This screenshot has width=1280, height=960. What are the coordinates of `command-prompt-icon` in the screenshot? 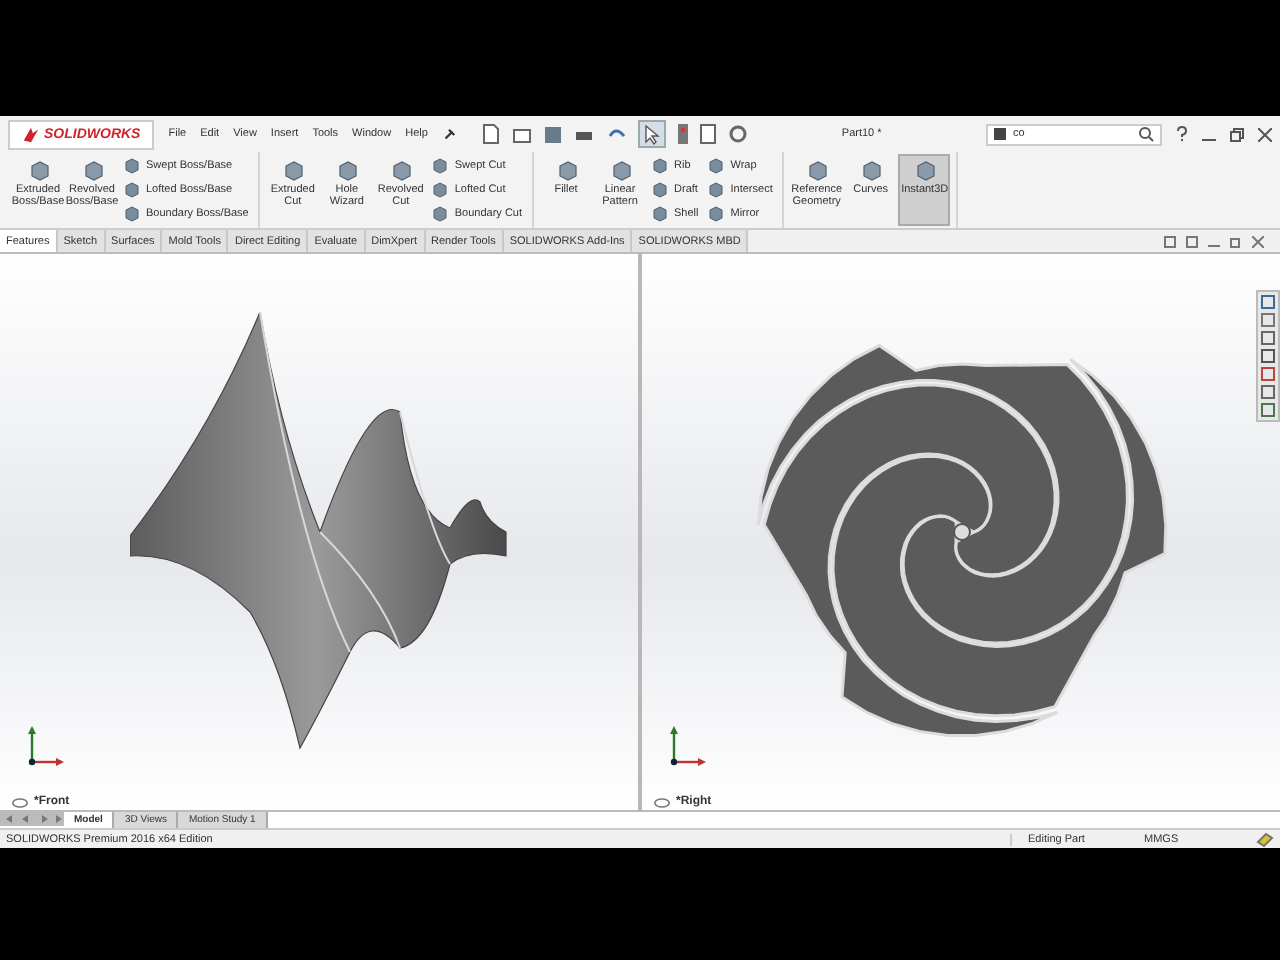 It's located at (1000, 134).